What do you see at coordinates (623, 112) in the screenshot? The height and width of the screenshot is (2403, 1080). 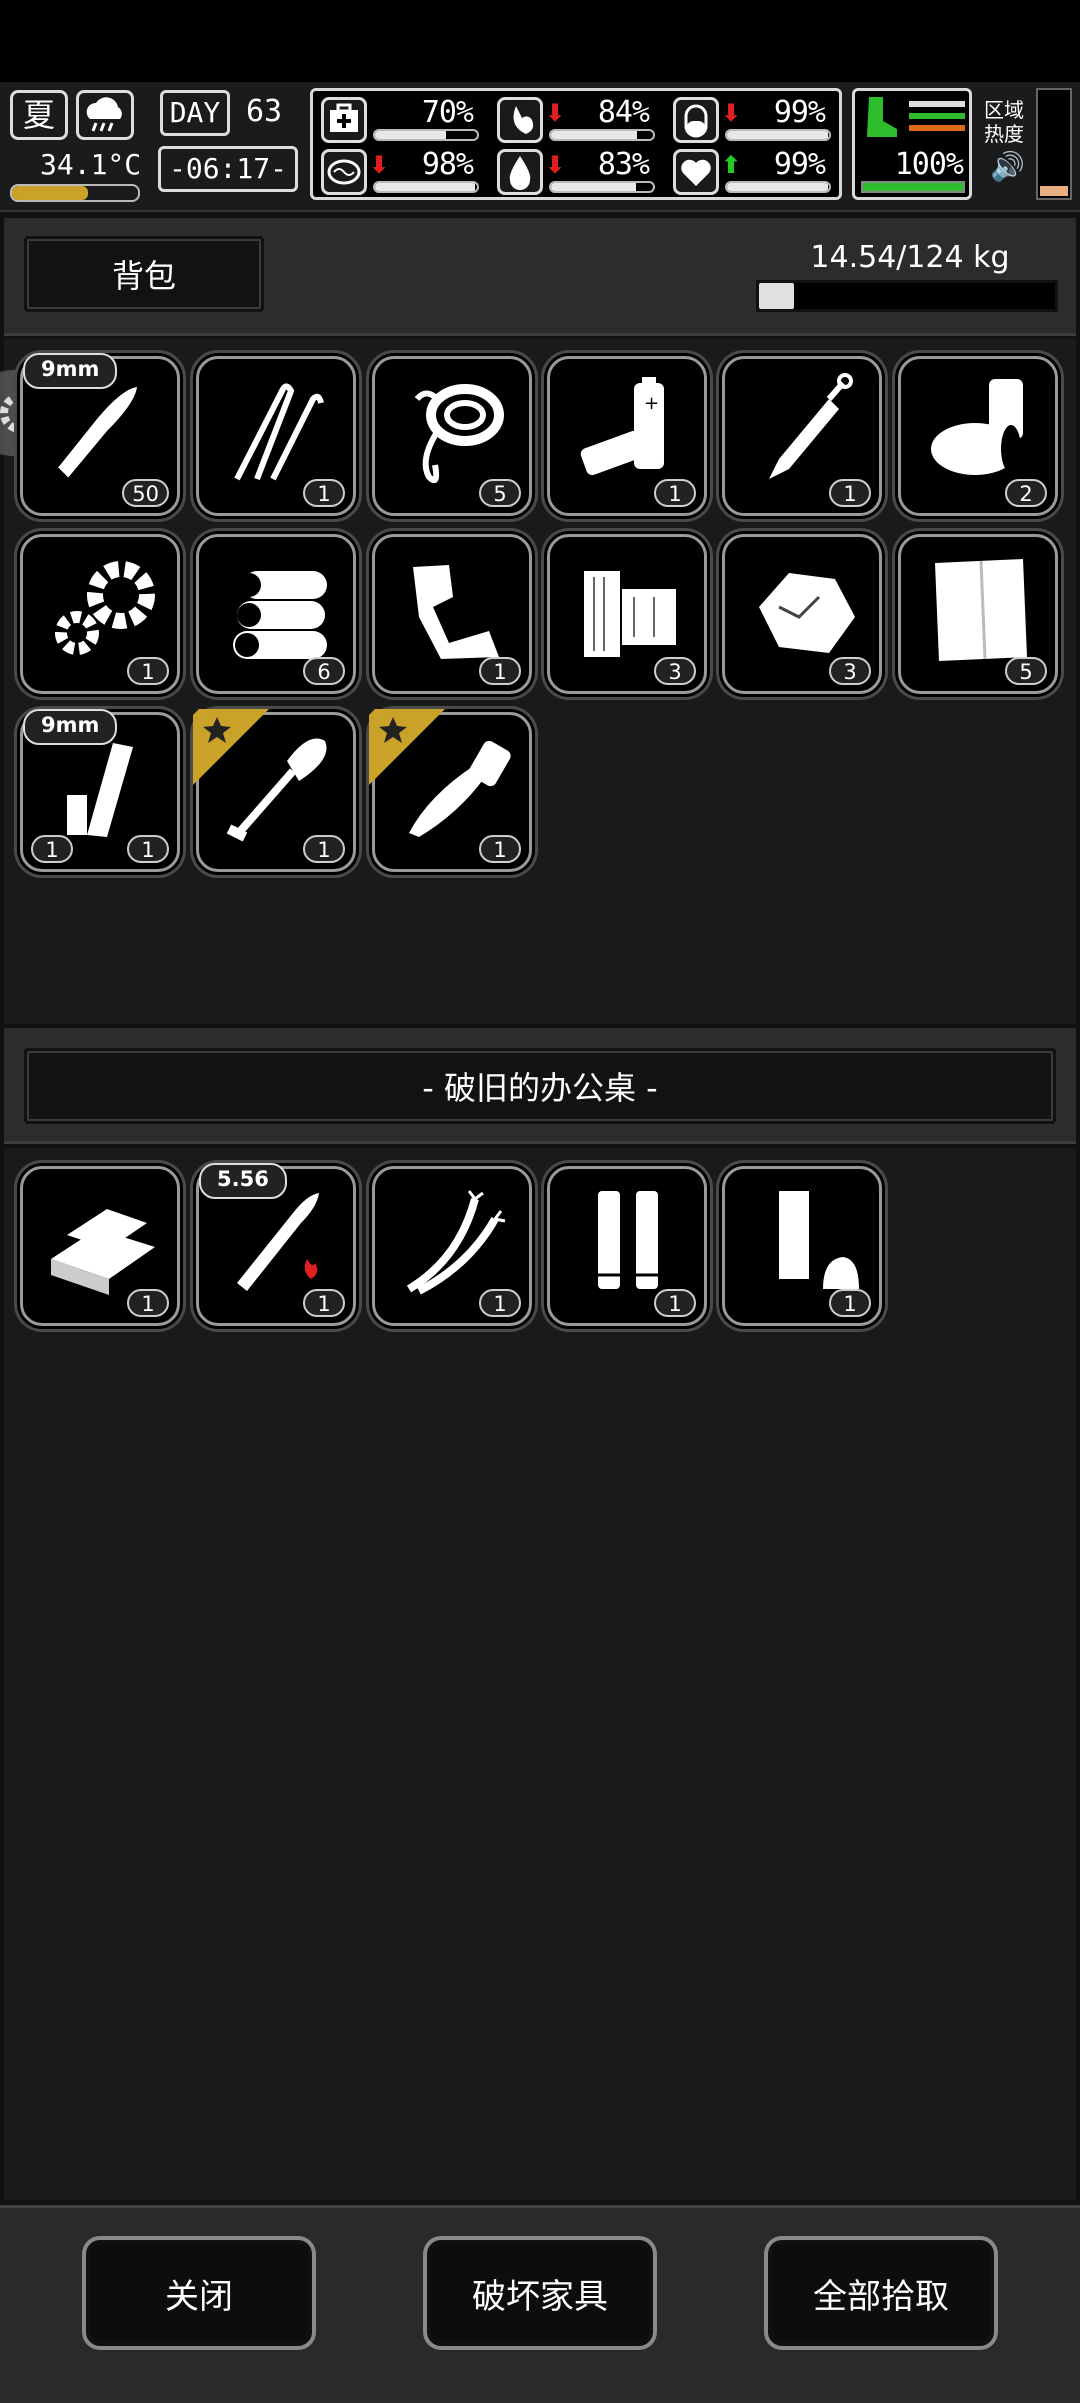 I see `stat-value-hunger: 84%` at bounding box center [623, 112].